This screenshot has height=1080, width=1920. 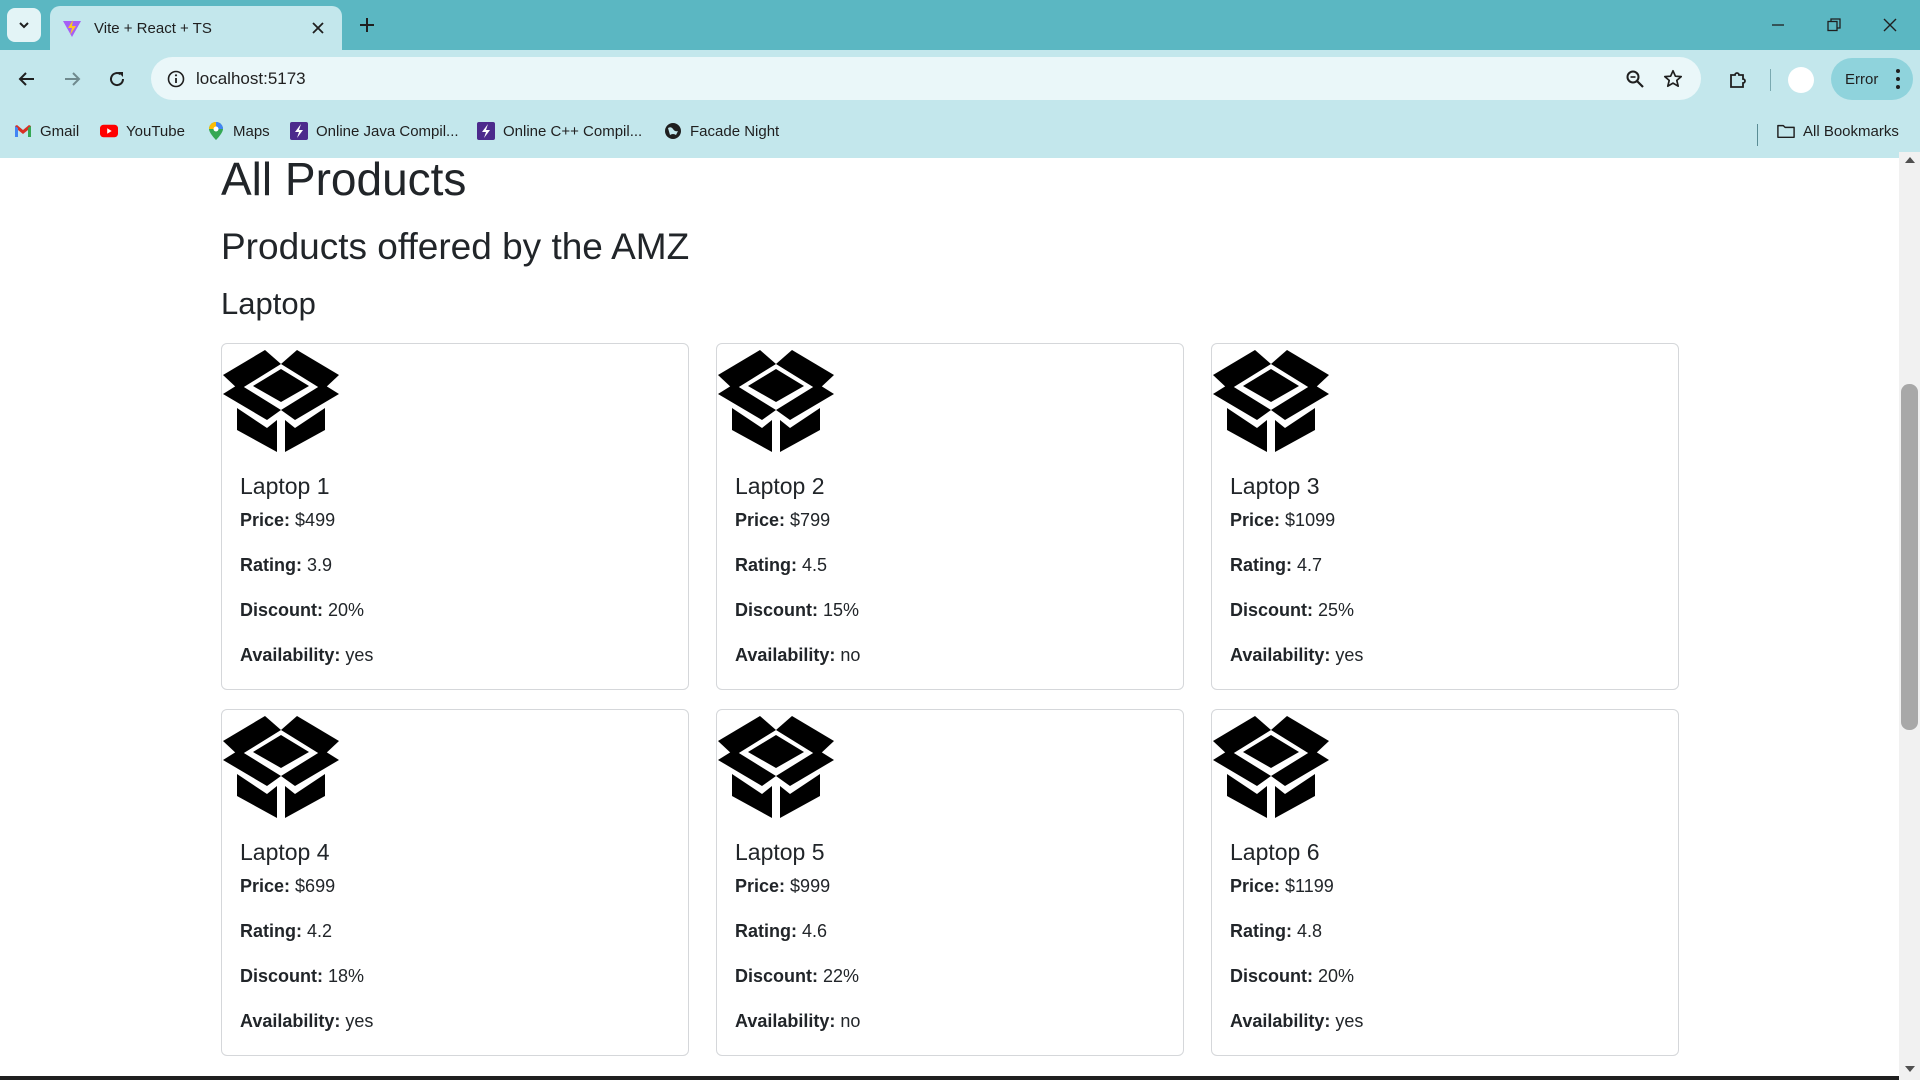 I want to click on product-price: Price: $999, so click(x=783, y=886).